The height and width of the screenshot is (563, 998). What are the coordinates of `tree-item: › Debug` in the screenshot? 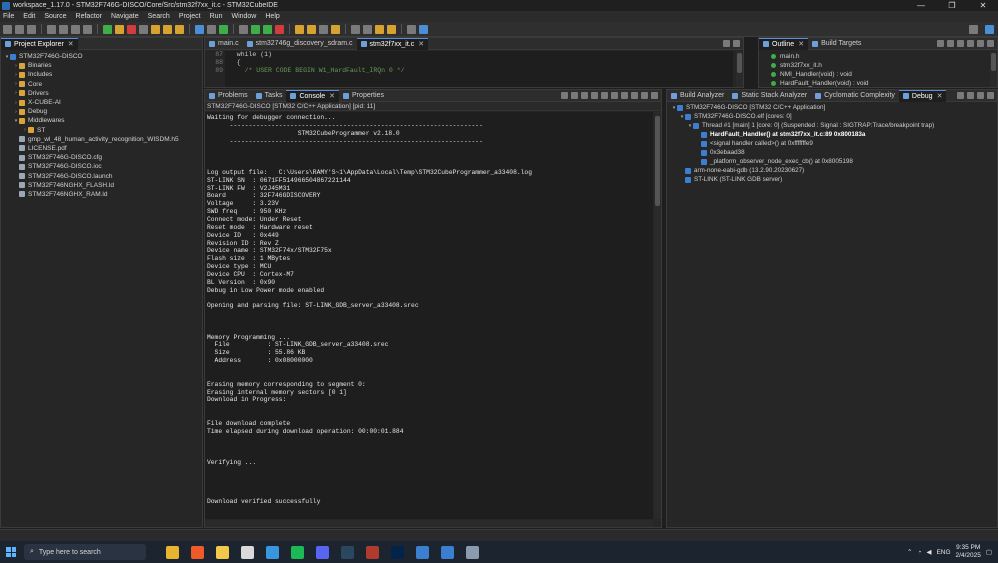 It's located at (101, 111).